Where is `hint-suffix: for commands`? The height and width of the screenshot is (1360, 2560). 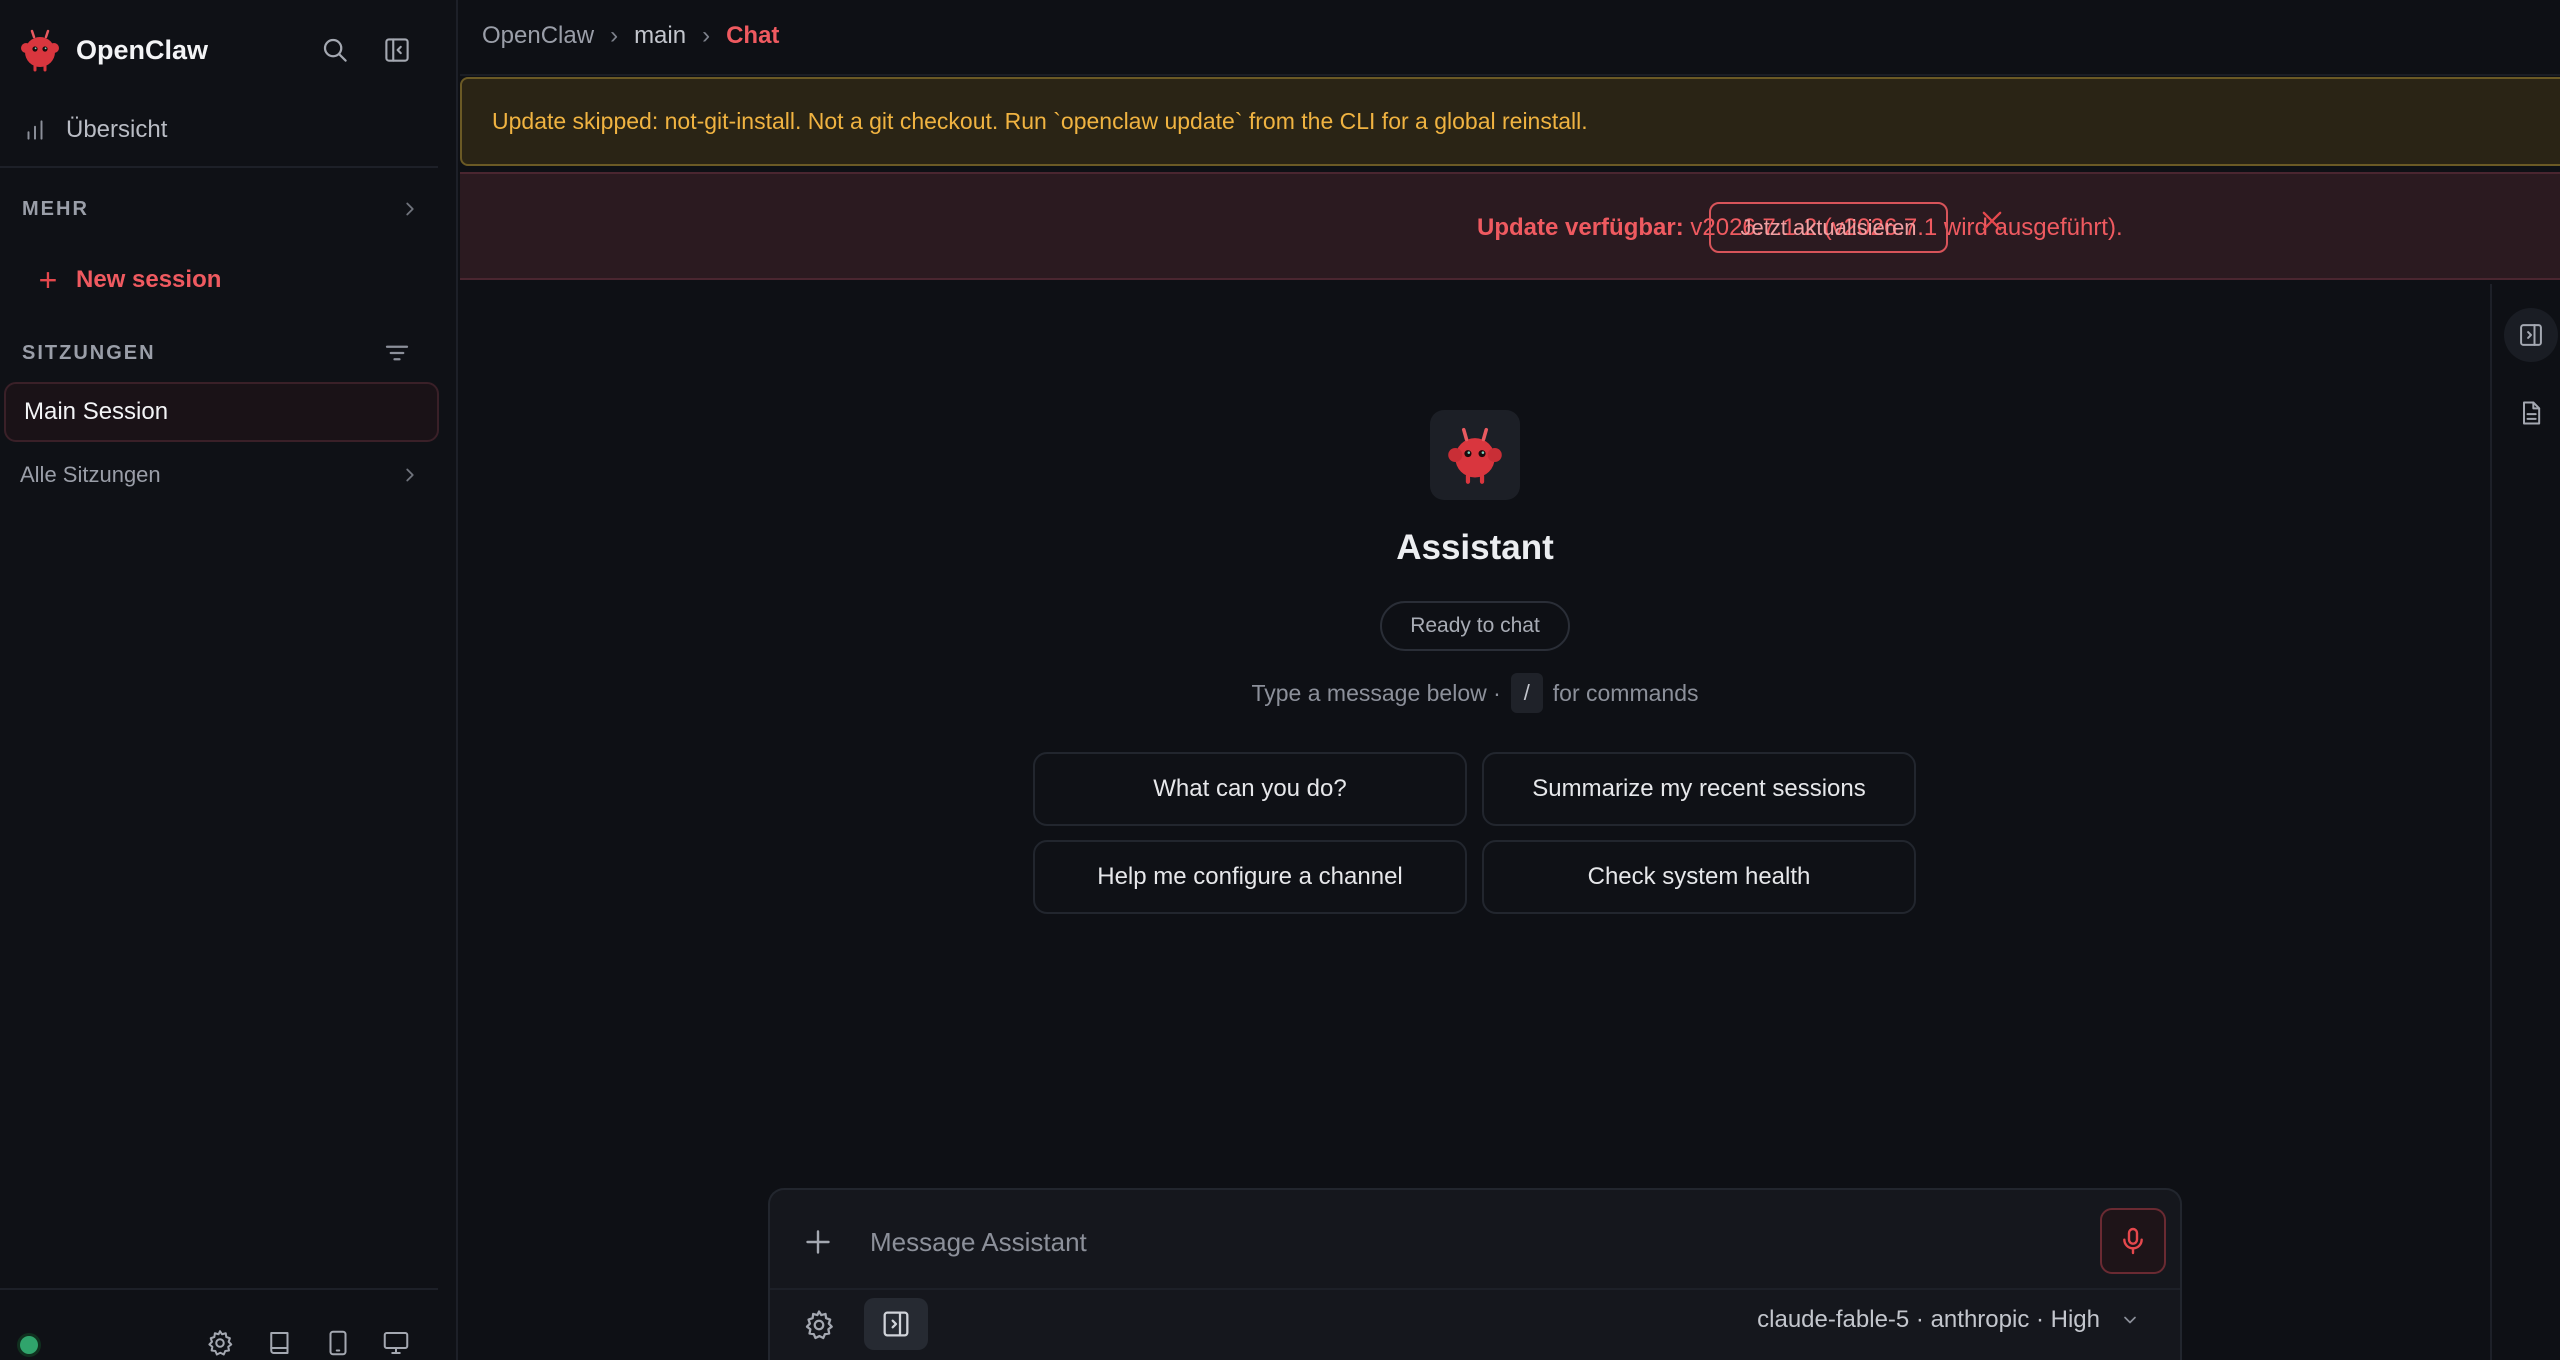
hint-suffix: for commands is located at coordinates (1625, 692).